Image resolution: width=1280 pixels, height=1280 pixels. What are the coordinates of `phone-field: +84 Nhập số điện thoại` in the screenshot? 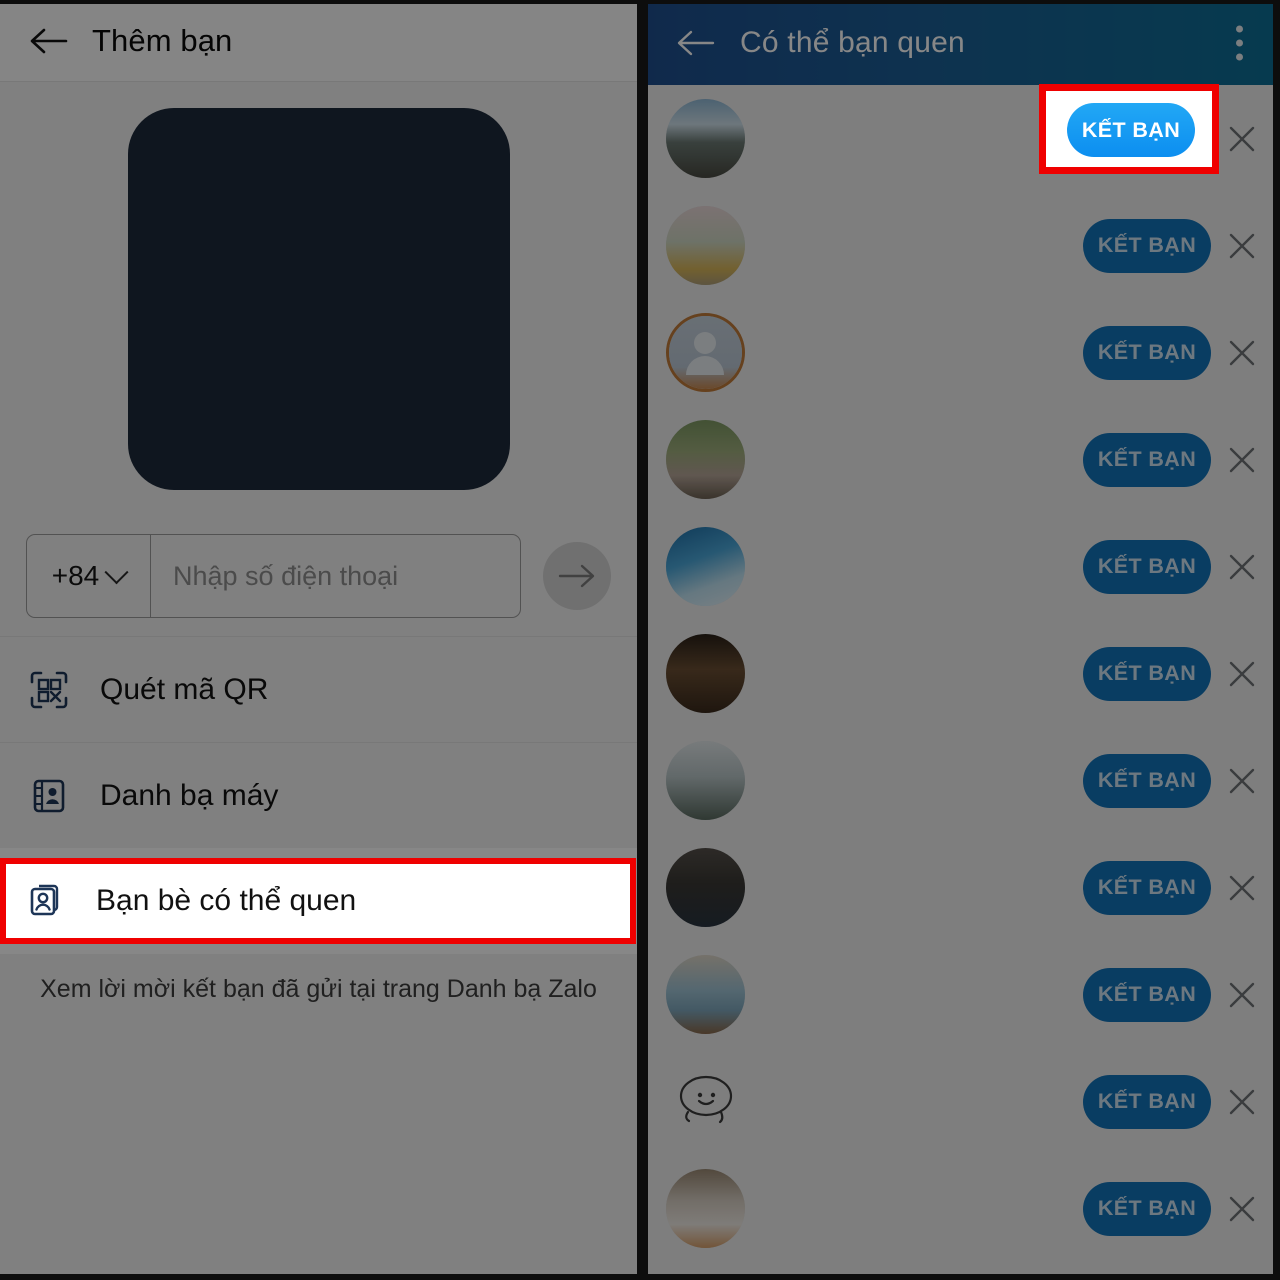 It's located at (273, 576).